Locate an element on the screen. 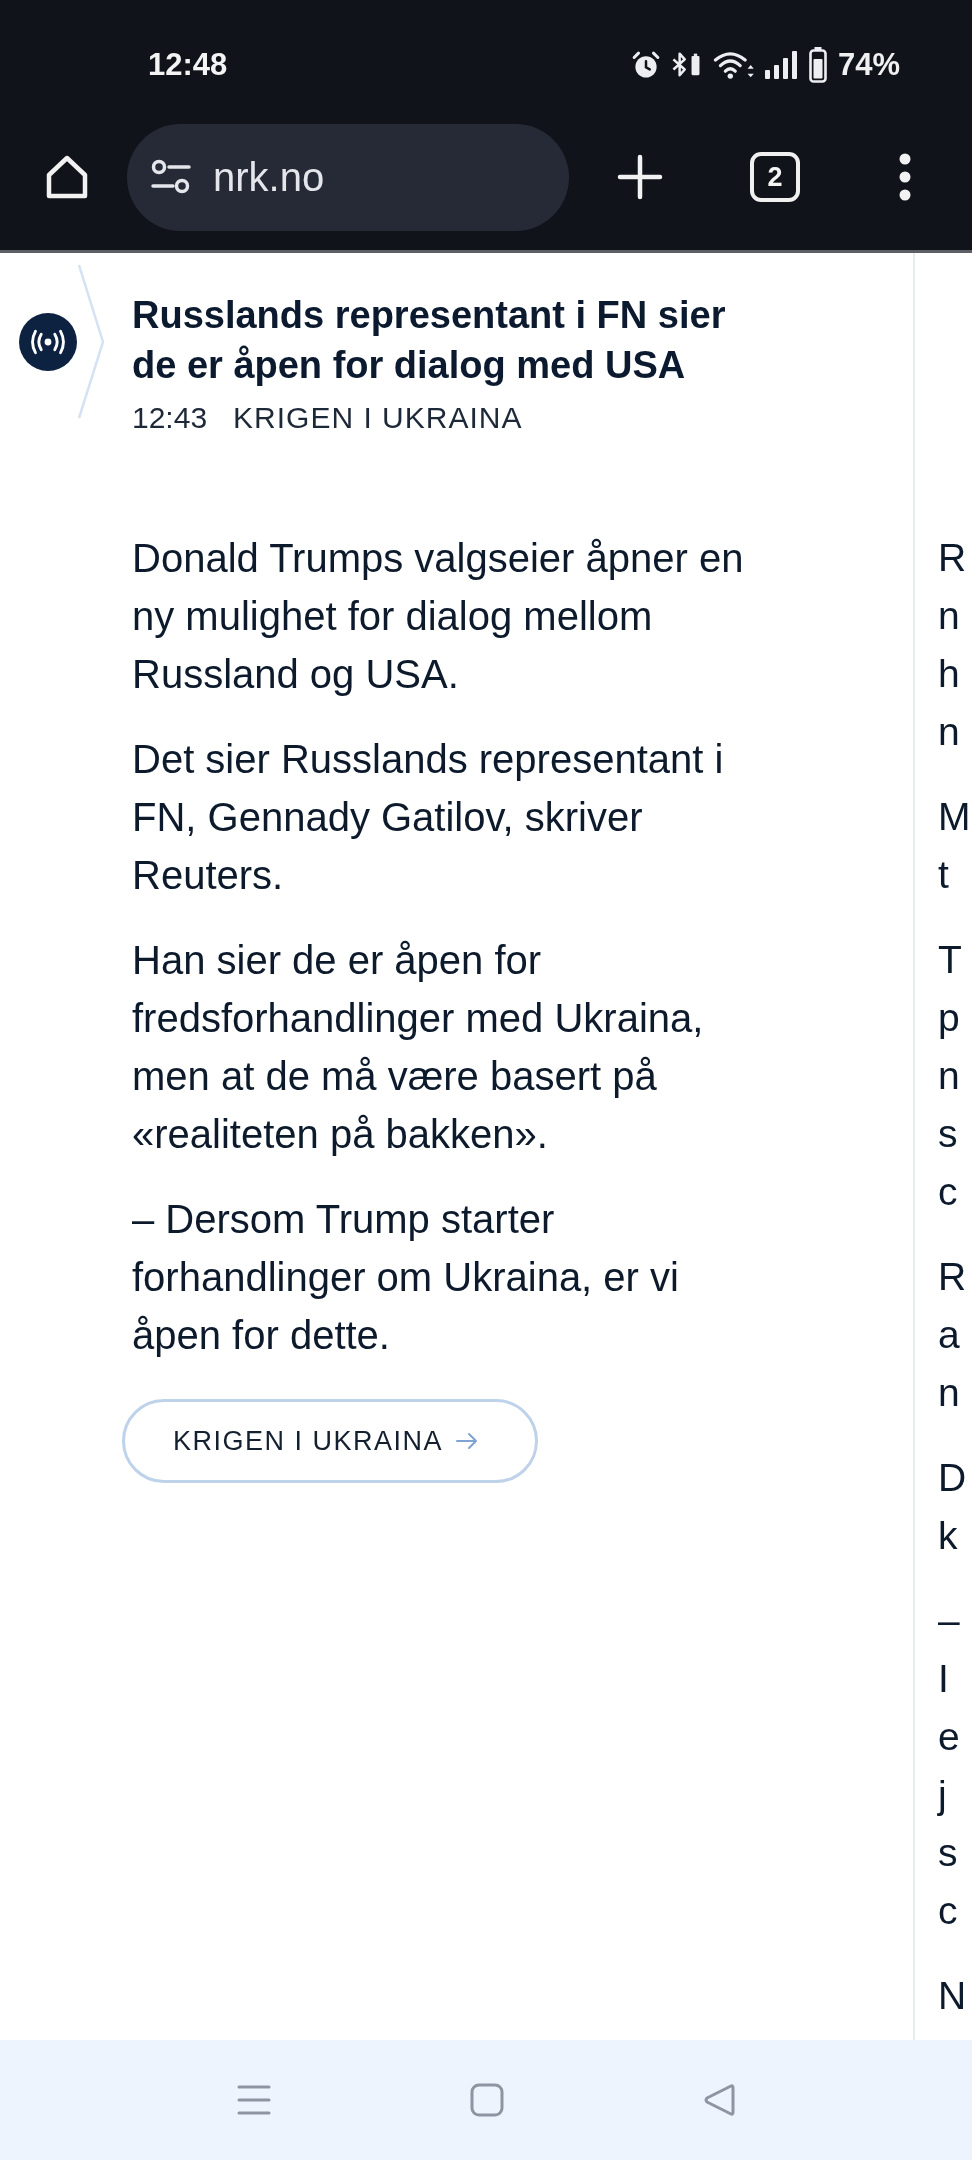  post-headline: Russlands representant i FN sier de er åpen for dialog med USA is located at coordinates (429, 340).